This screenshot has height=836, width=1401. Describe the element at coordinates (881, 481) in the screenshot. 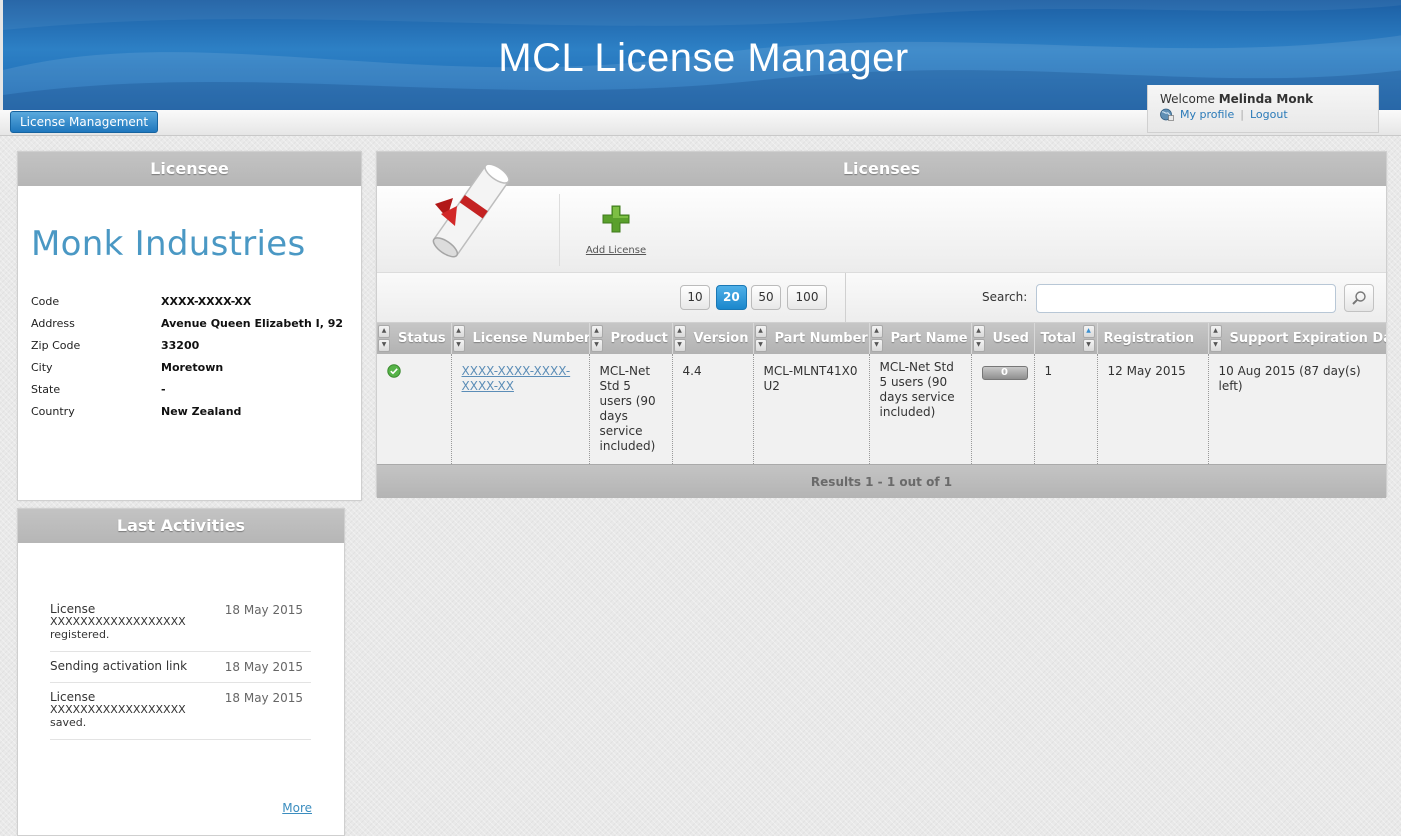

I see `results-summary: Results 1 - 1 out of 1` at that location.